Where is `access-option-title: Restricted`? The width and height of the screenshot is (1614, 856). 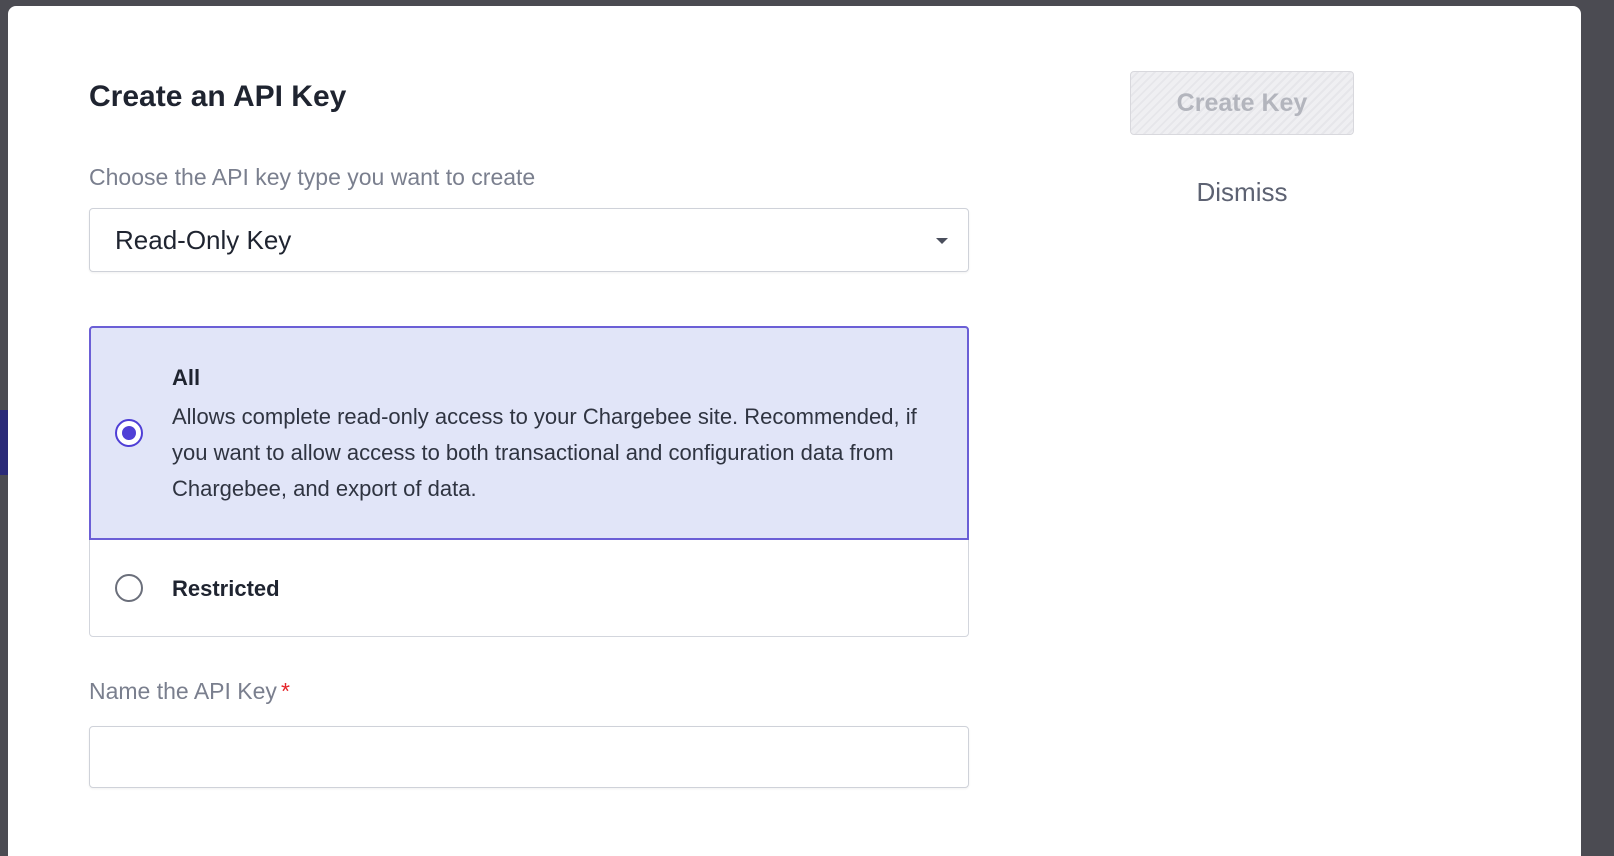 access-option-title: Restricted is located at coordinates (226, 588).